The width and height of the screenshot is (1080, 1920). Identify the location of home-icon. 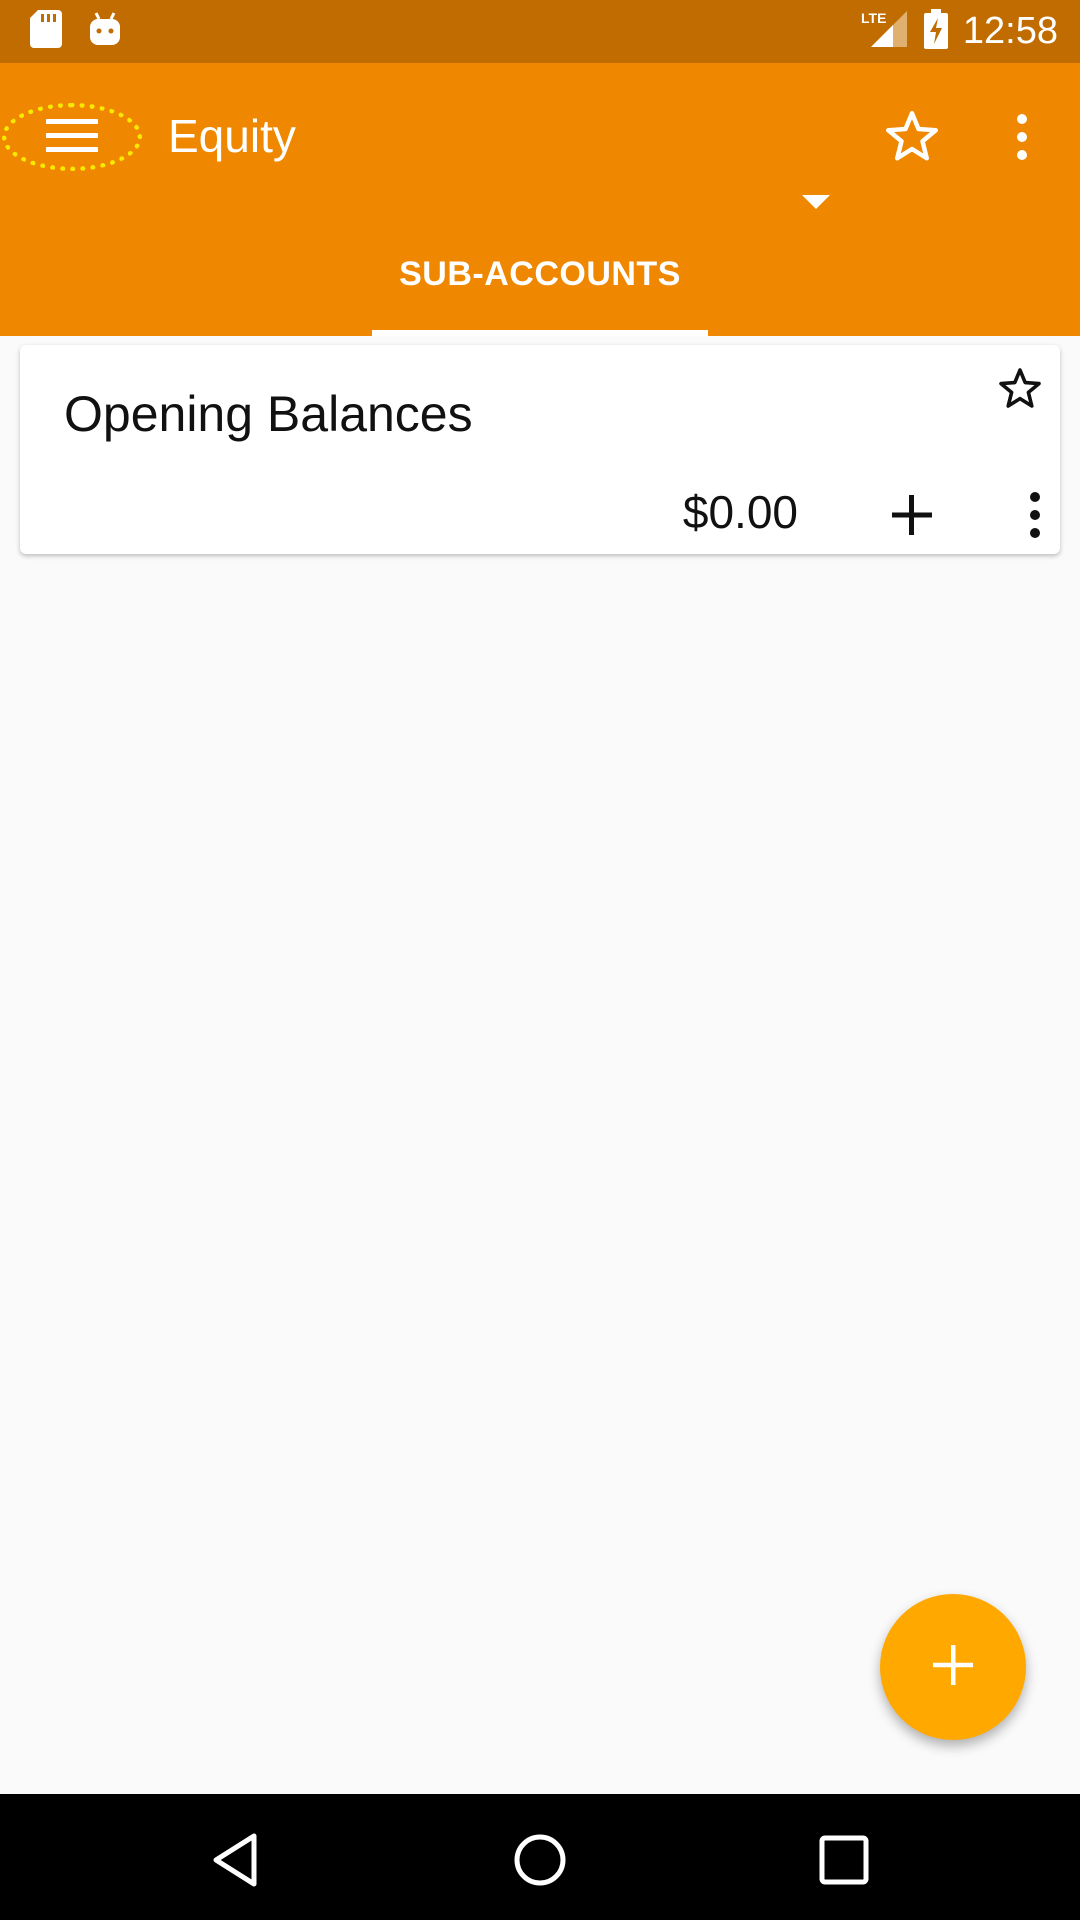
(540, 1860).